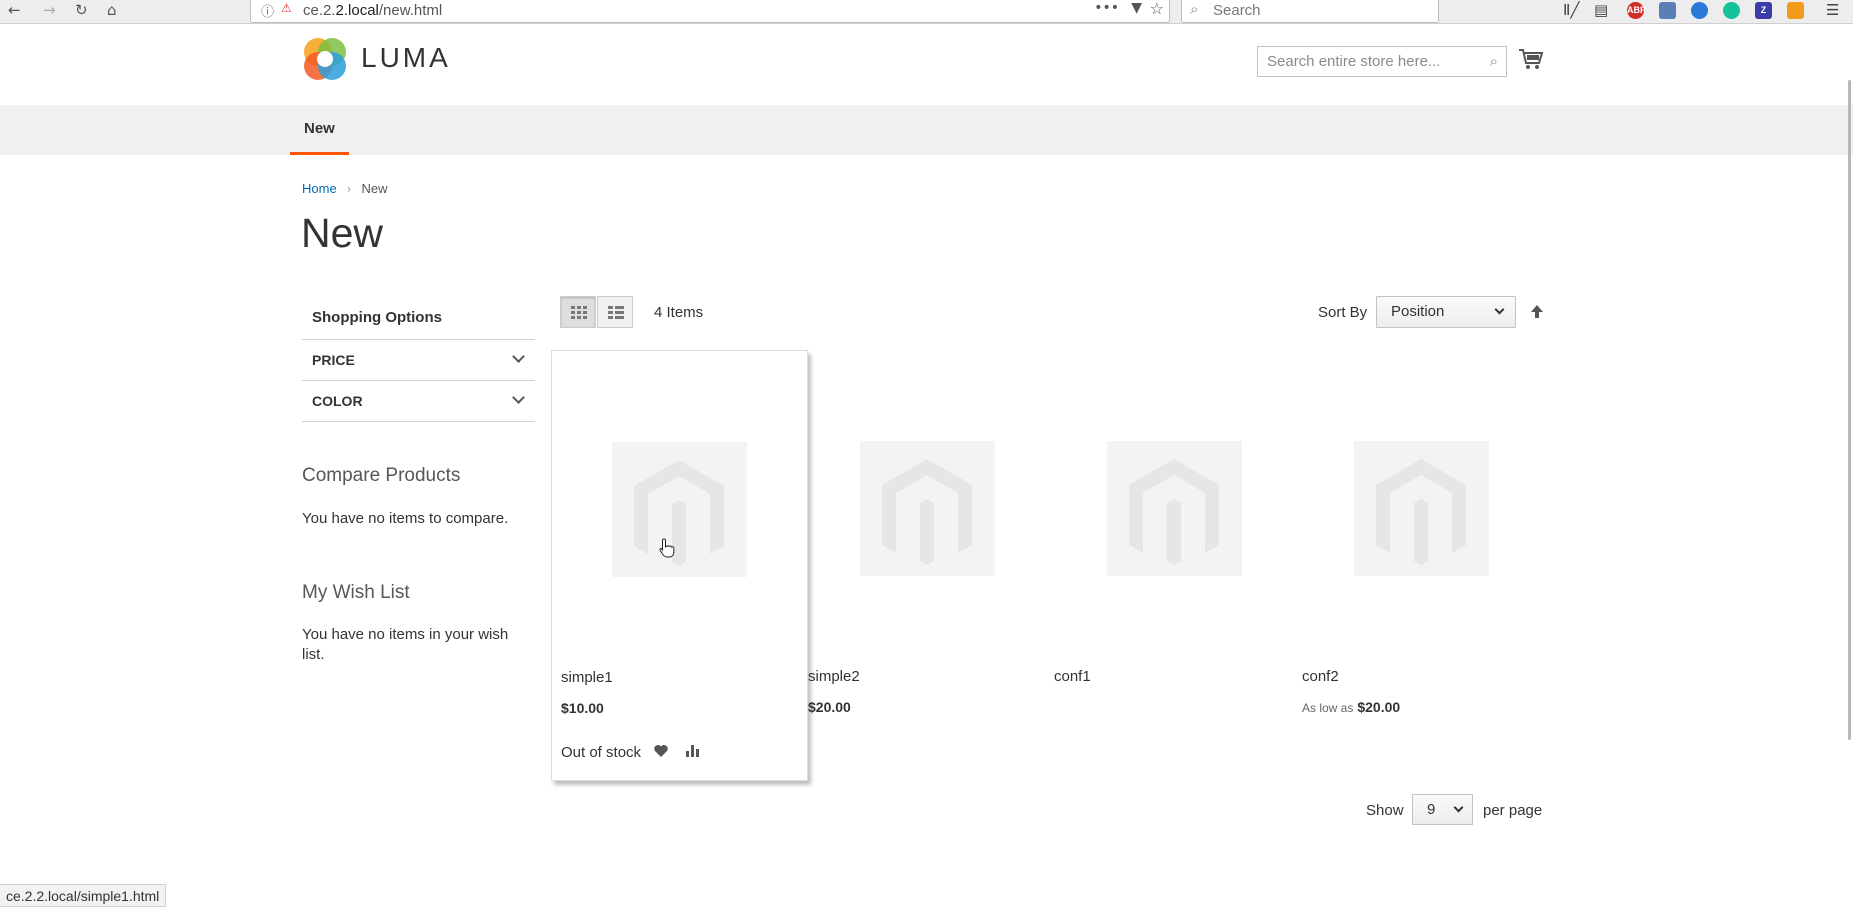 This screenshot has width=1853, height=907. What do you see at coordinates (1072, 676) in the screenshot?
I see `product-name: conf1` at bounding box center [1072, 676].